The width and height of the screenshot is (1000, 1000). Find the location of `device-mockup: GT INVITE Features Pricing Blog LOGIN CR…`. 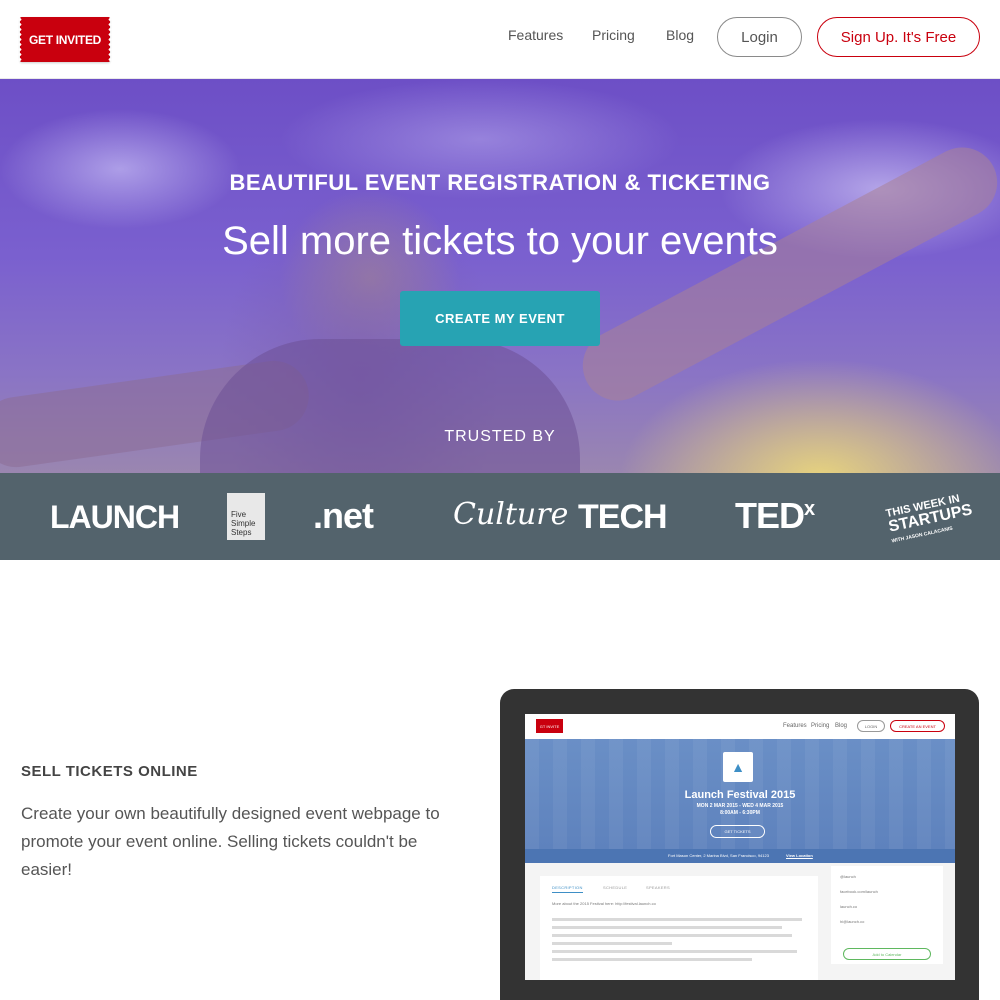

device-mockup: GT INVITE Features Pricing Blog LOGIN CR… is located at coordinates (739, 844).